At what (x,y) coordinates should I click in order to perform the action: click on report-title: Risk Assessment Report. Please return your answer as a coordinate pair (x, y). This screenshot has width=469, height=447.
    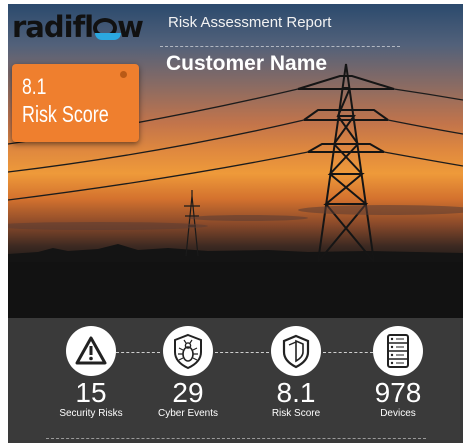
    Looking at the image, I should click on (250, 22).